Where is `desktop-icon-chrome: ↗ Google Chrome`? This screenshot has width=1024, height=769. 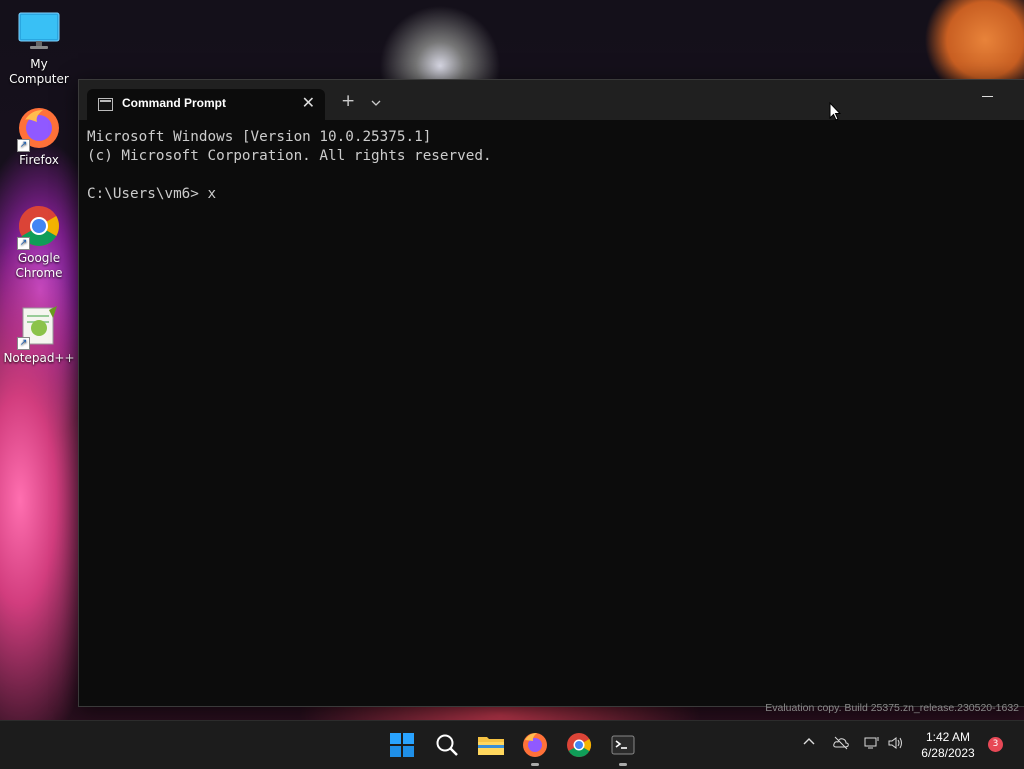 desktop-icon-chrome: ↗ Google Chrome is located at coordinates (39, 242).